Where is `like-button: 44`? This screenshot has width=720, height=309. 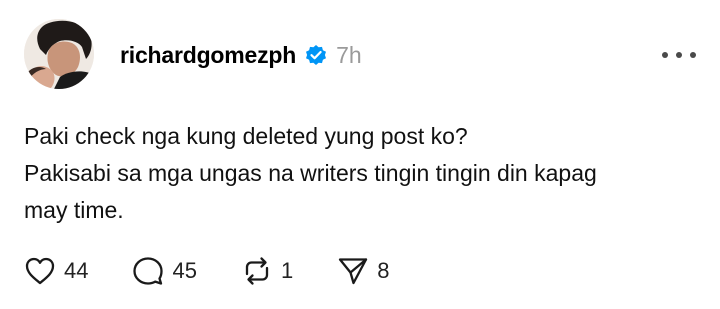 like-button: 44 is located at coordinates (56, 271).